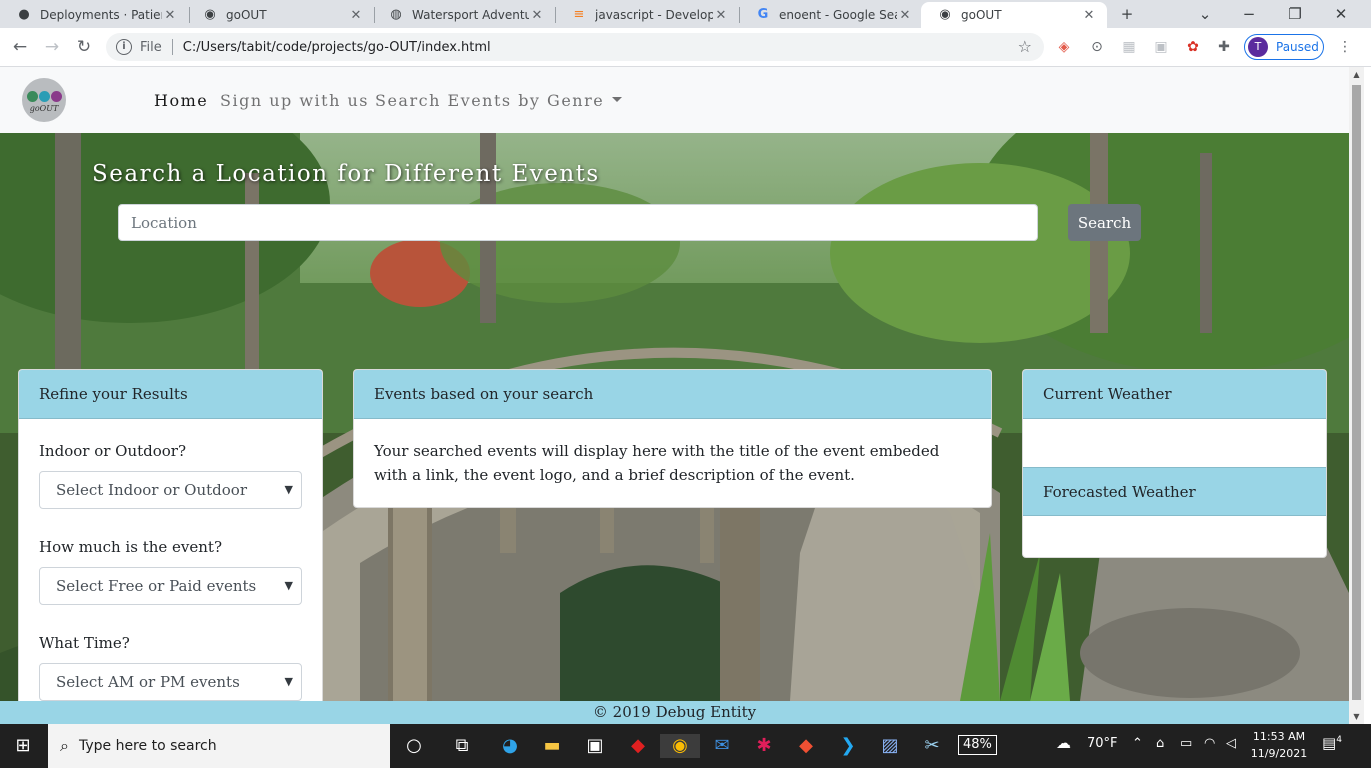  Describe the element at coordinates (1161, 47) in the screenshot. I see `extension-icon: ▣` at that location.